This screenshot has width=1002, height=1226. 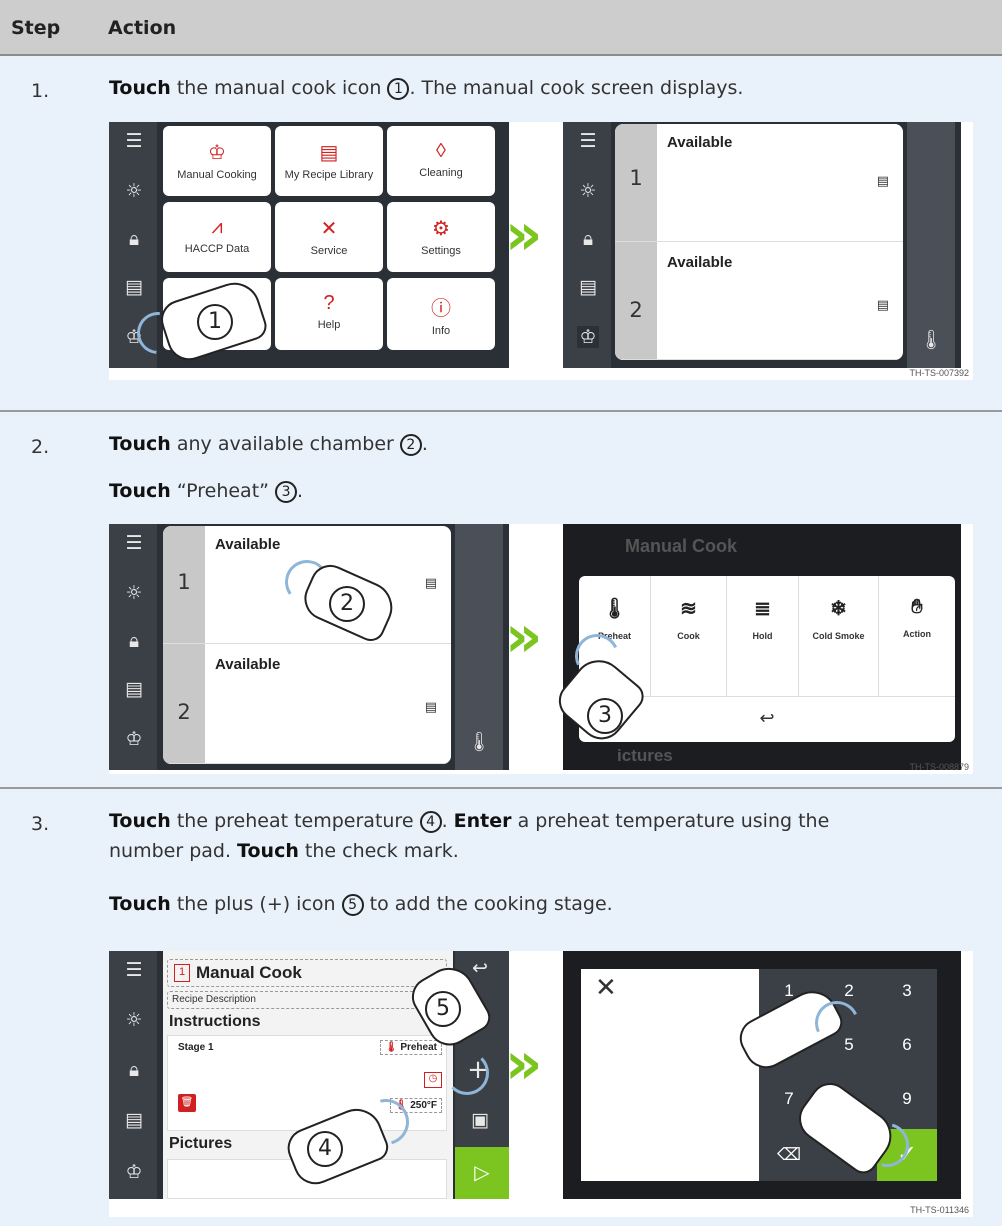 I want to click on sidebar: ☰ ☼ 🔒︎ ▤ ♔, so click(x=133, y=1075).